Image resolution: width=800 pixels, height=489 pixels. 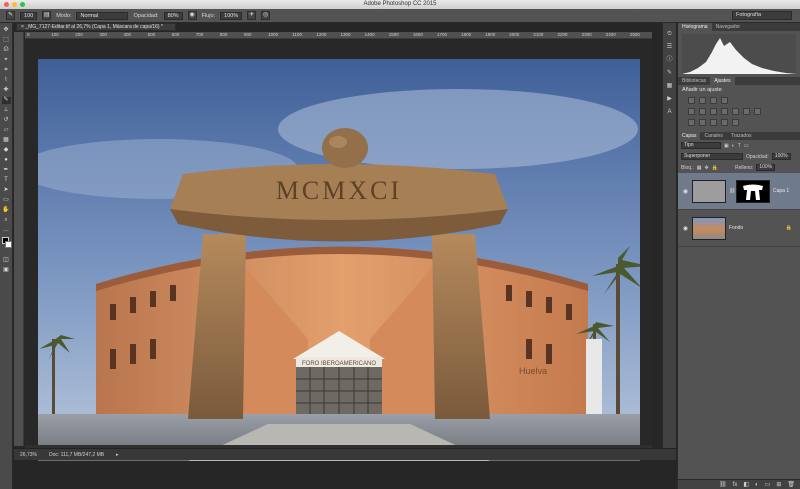 I want to click on rectangle-tool-icon: ▭, so click(x=6, y=200).